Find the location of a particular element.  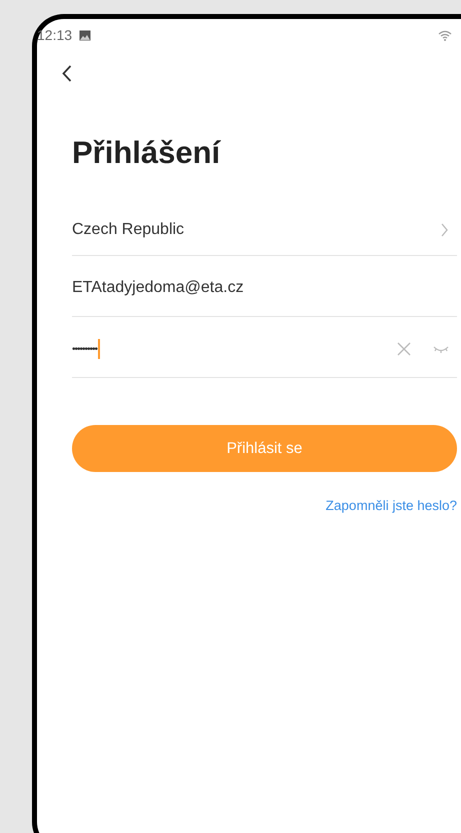

email-field: ETAtadyjedoma@eta.cz is located at coordinates (264, 286).